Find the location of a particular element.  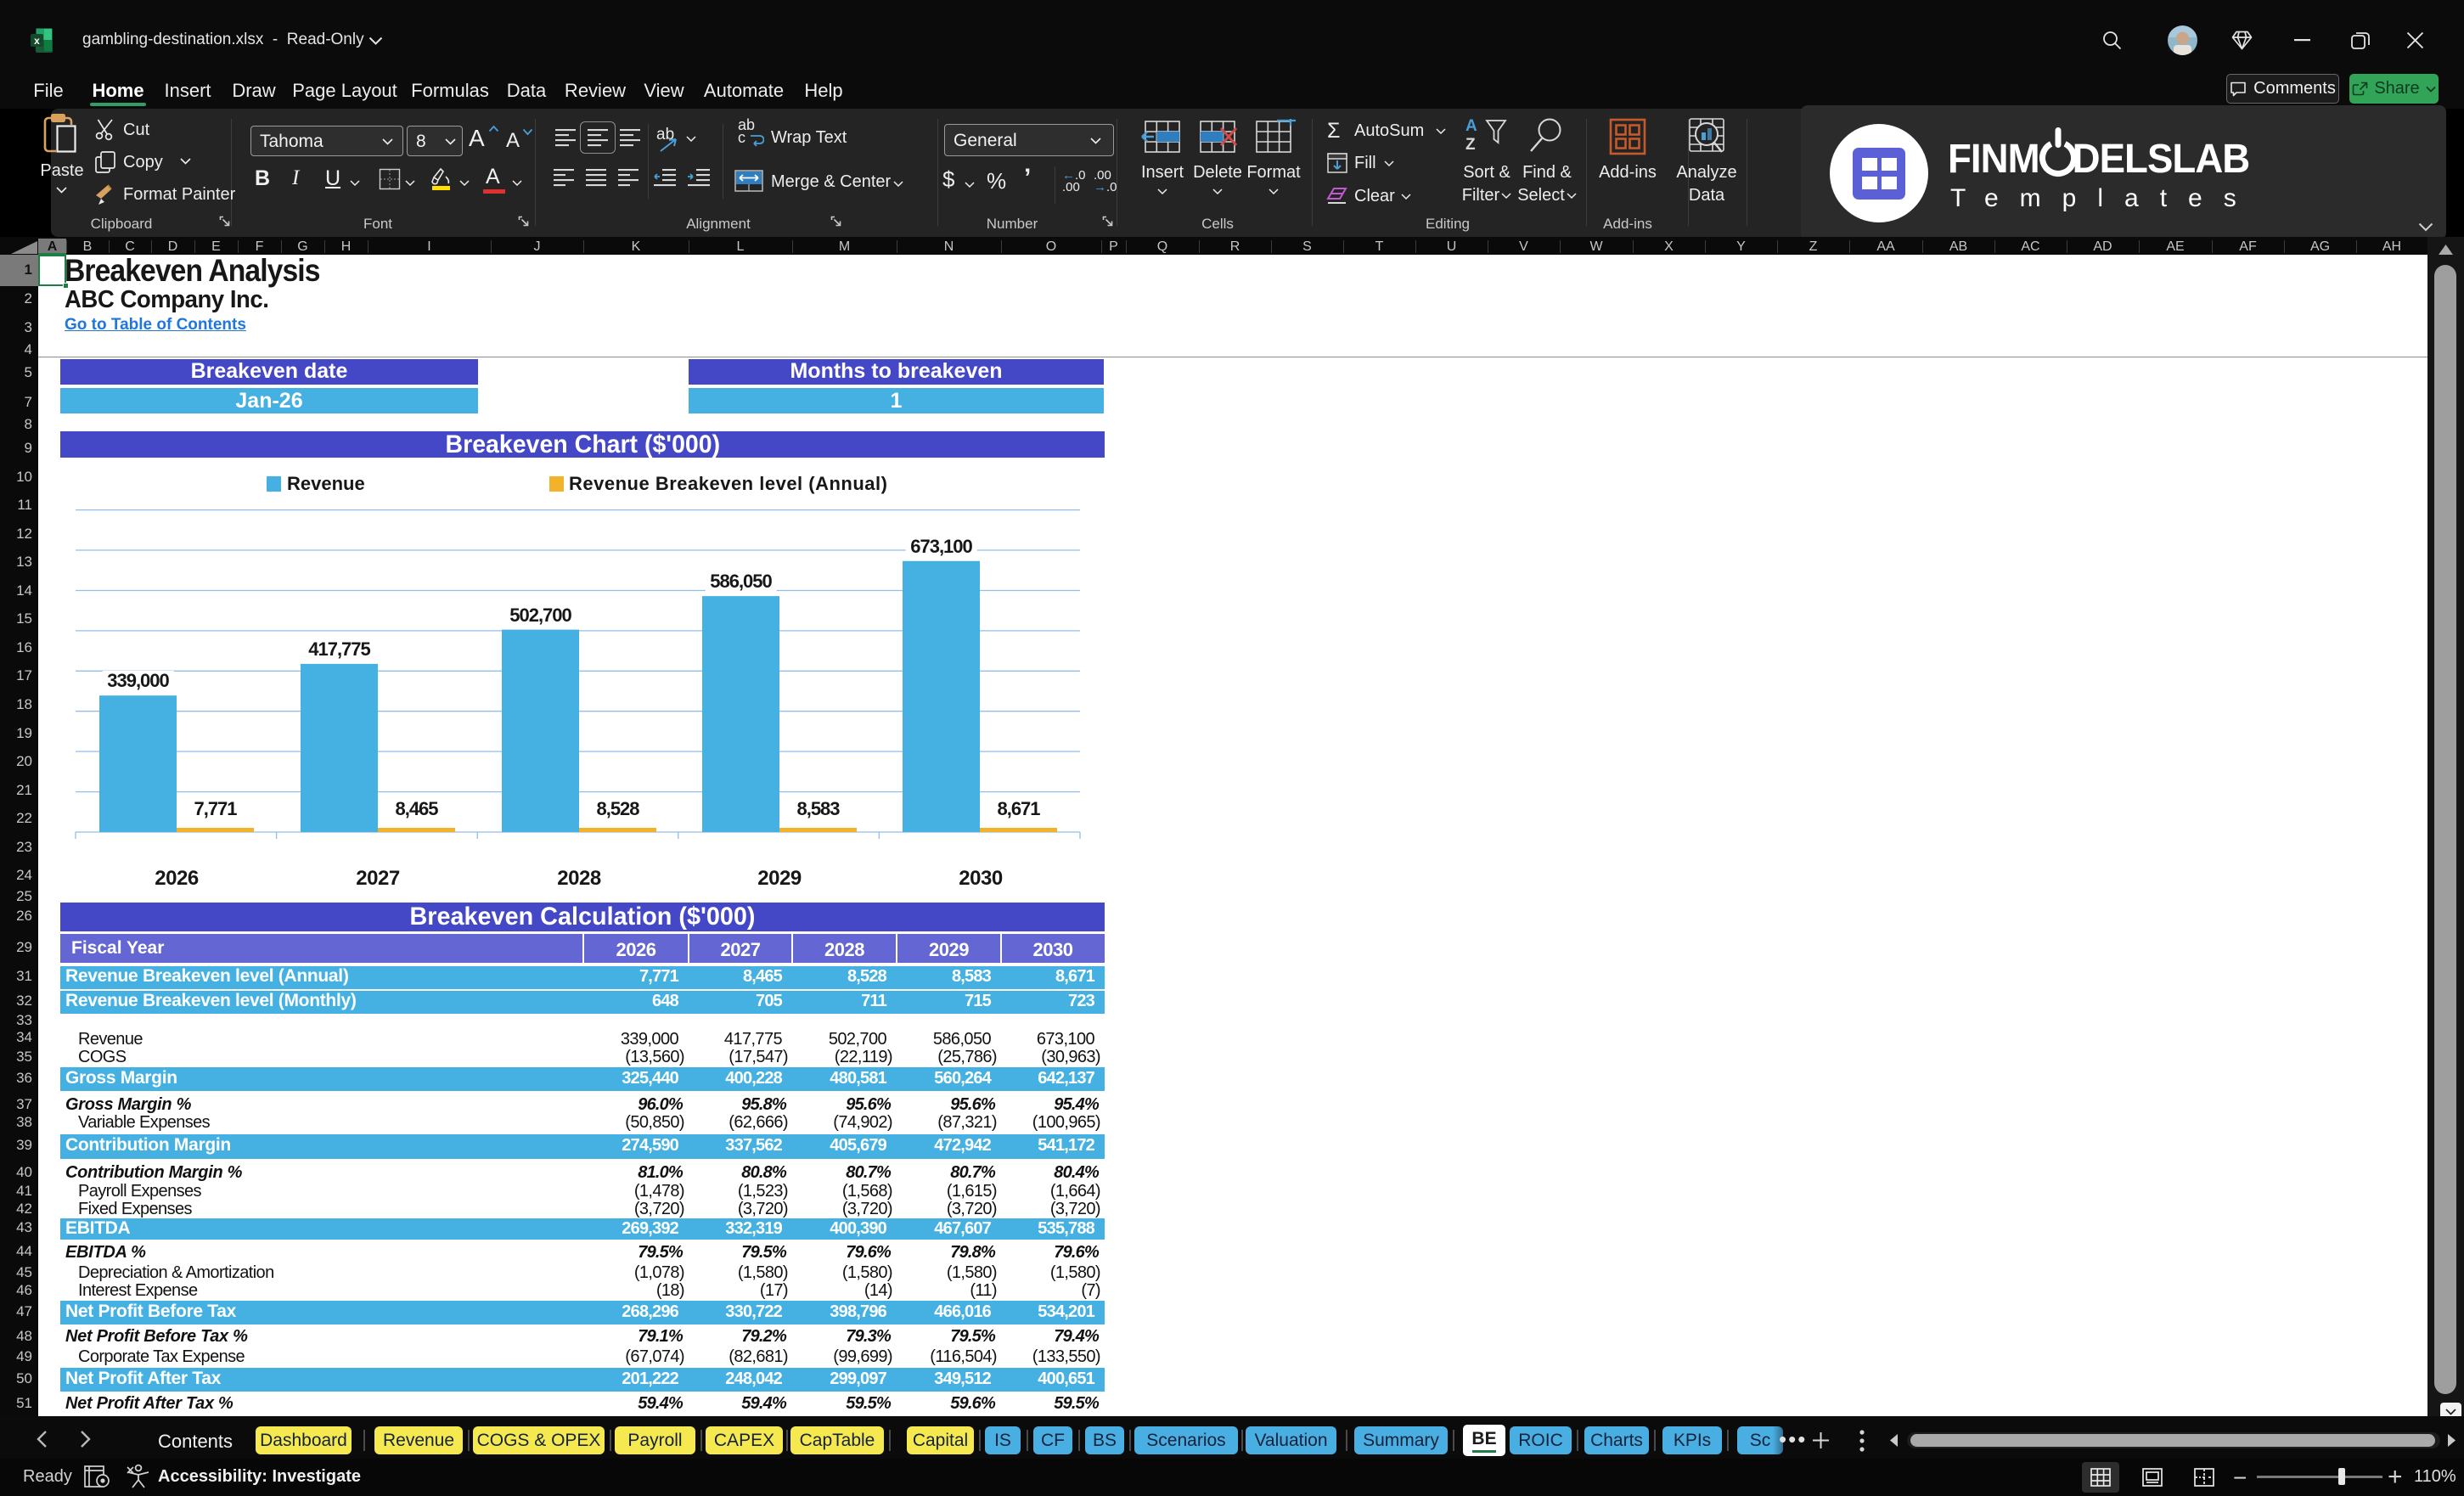

svg-text: x is located at coordinates (37, 41).